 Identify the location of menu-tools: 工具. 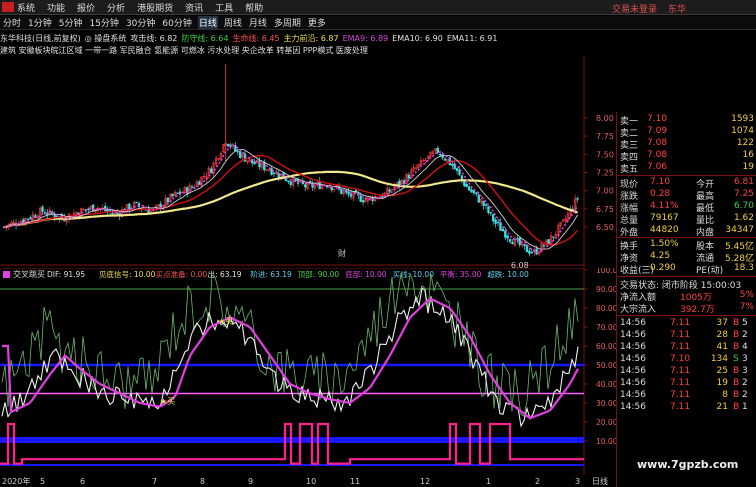
(224, 7).